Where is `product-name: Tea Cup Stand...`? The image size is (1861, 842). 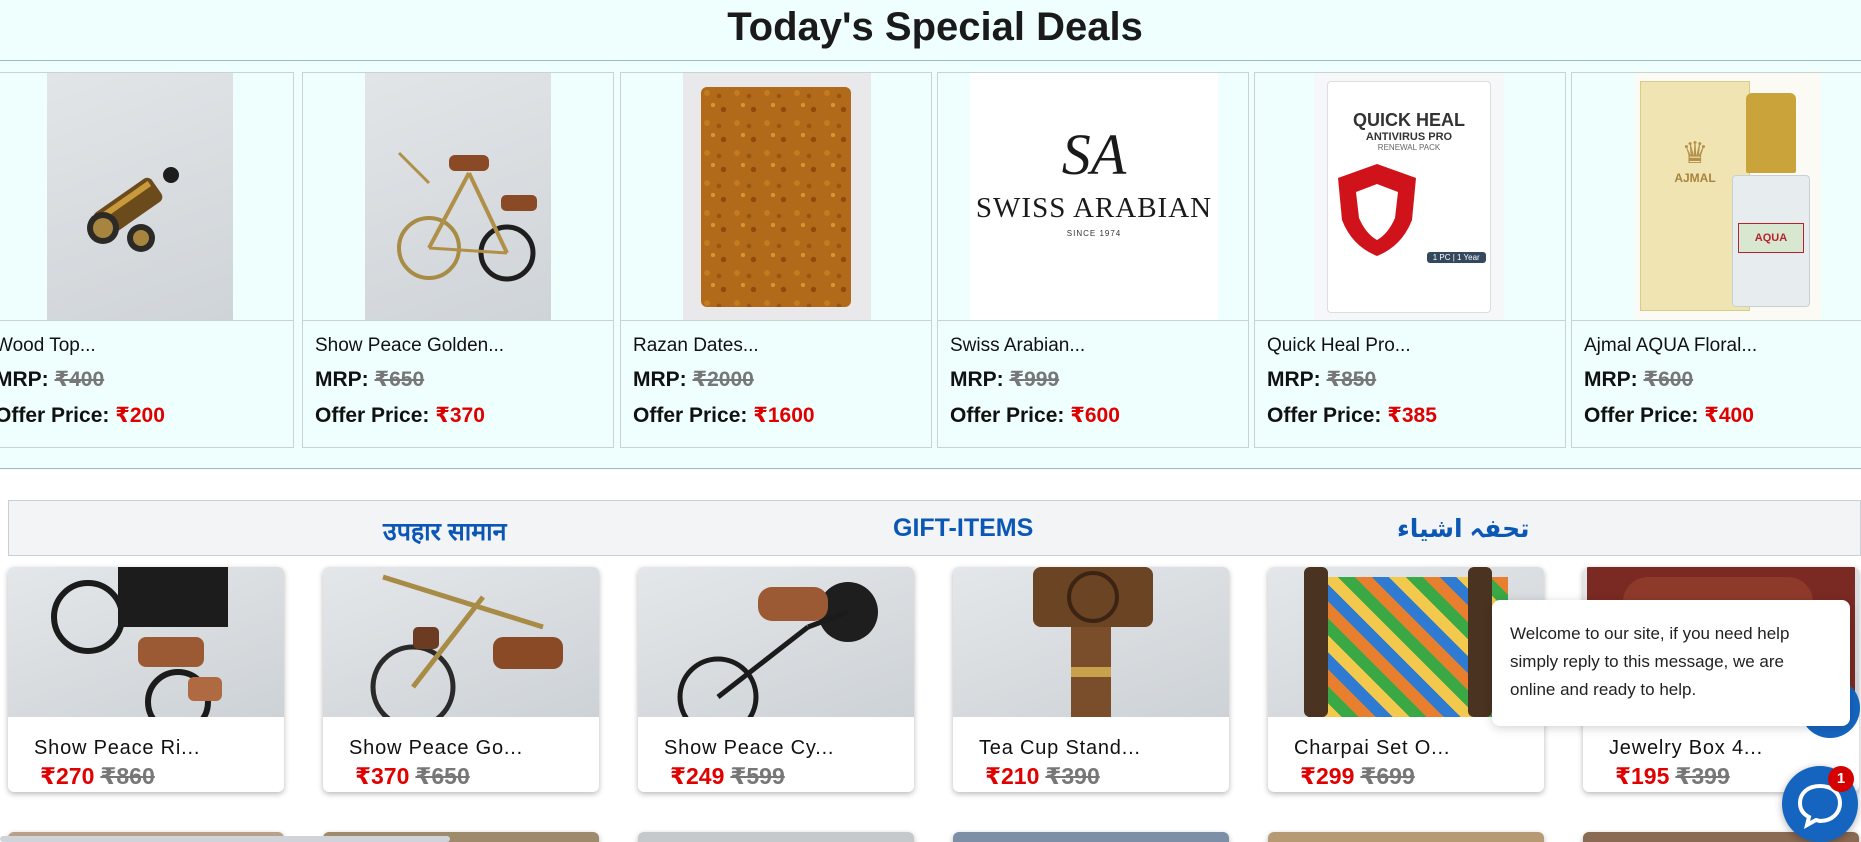 product-name: Tea Cup Stand... is located at coordinates (1060, 748).